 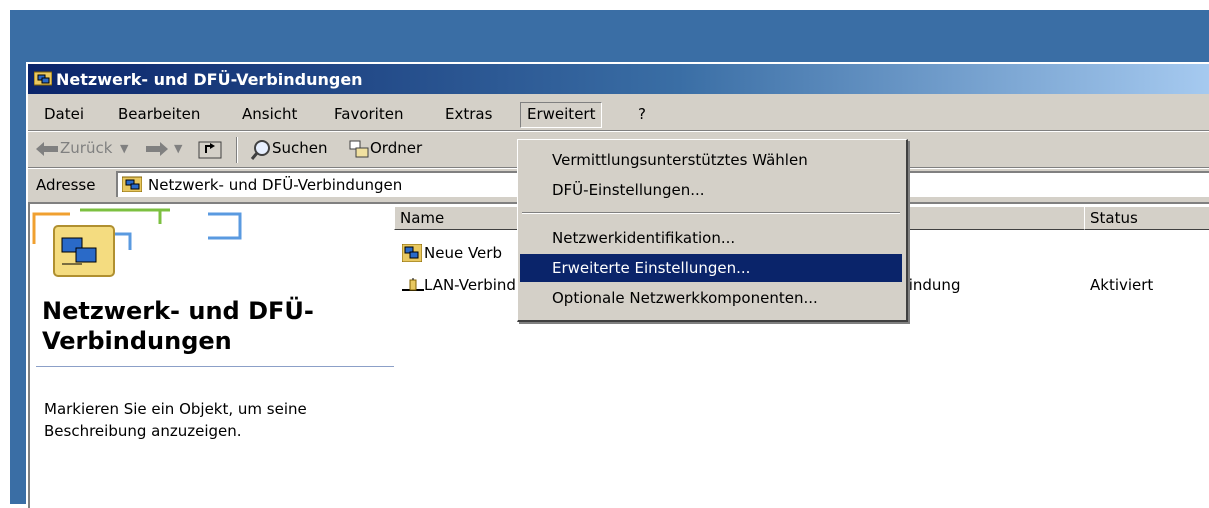 I want to click on folder-up-icon, so click(x=210, y=149).